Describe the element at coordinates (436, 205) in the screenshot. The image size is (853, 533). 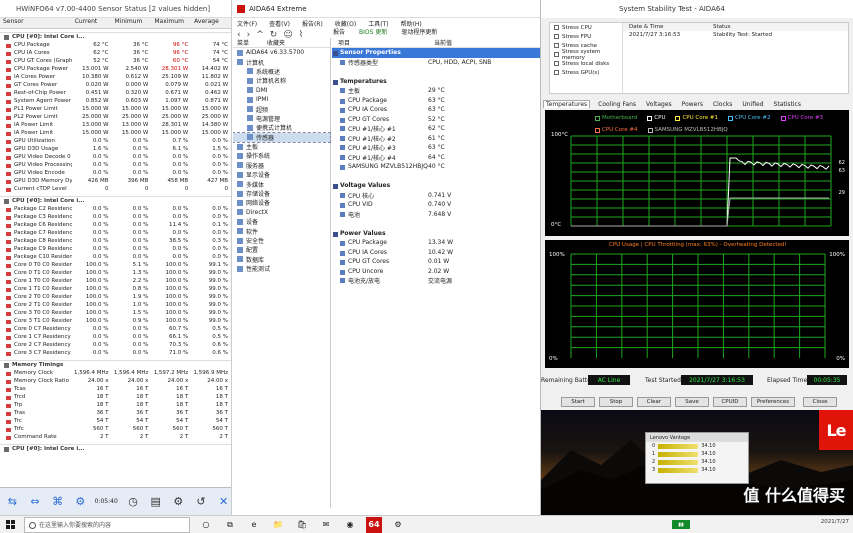
I see `detail-row: CPU VID 0.740 V` at that location.